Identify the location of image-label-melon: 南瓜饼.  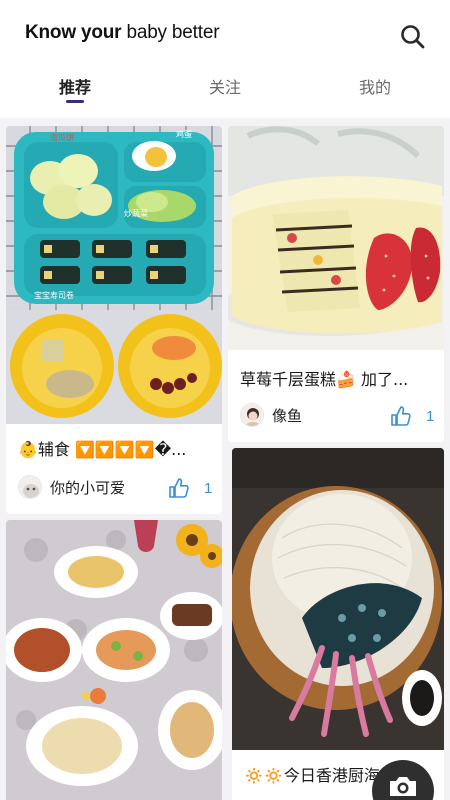
(62, 137).